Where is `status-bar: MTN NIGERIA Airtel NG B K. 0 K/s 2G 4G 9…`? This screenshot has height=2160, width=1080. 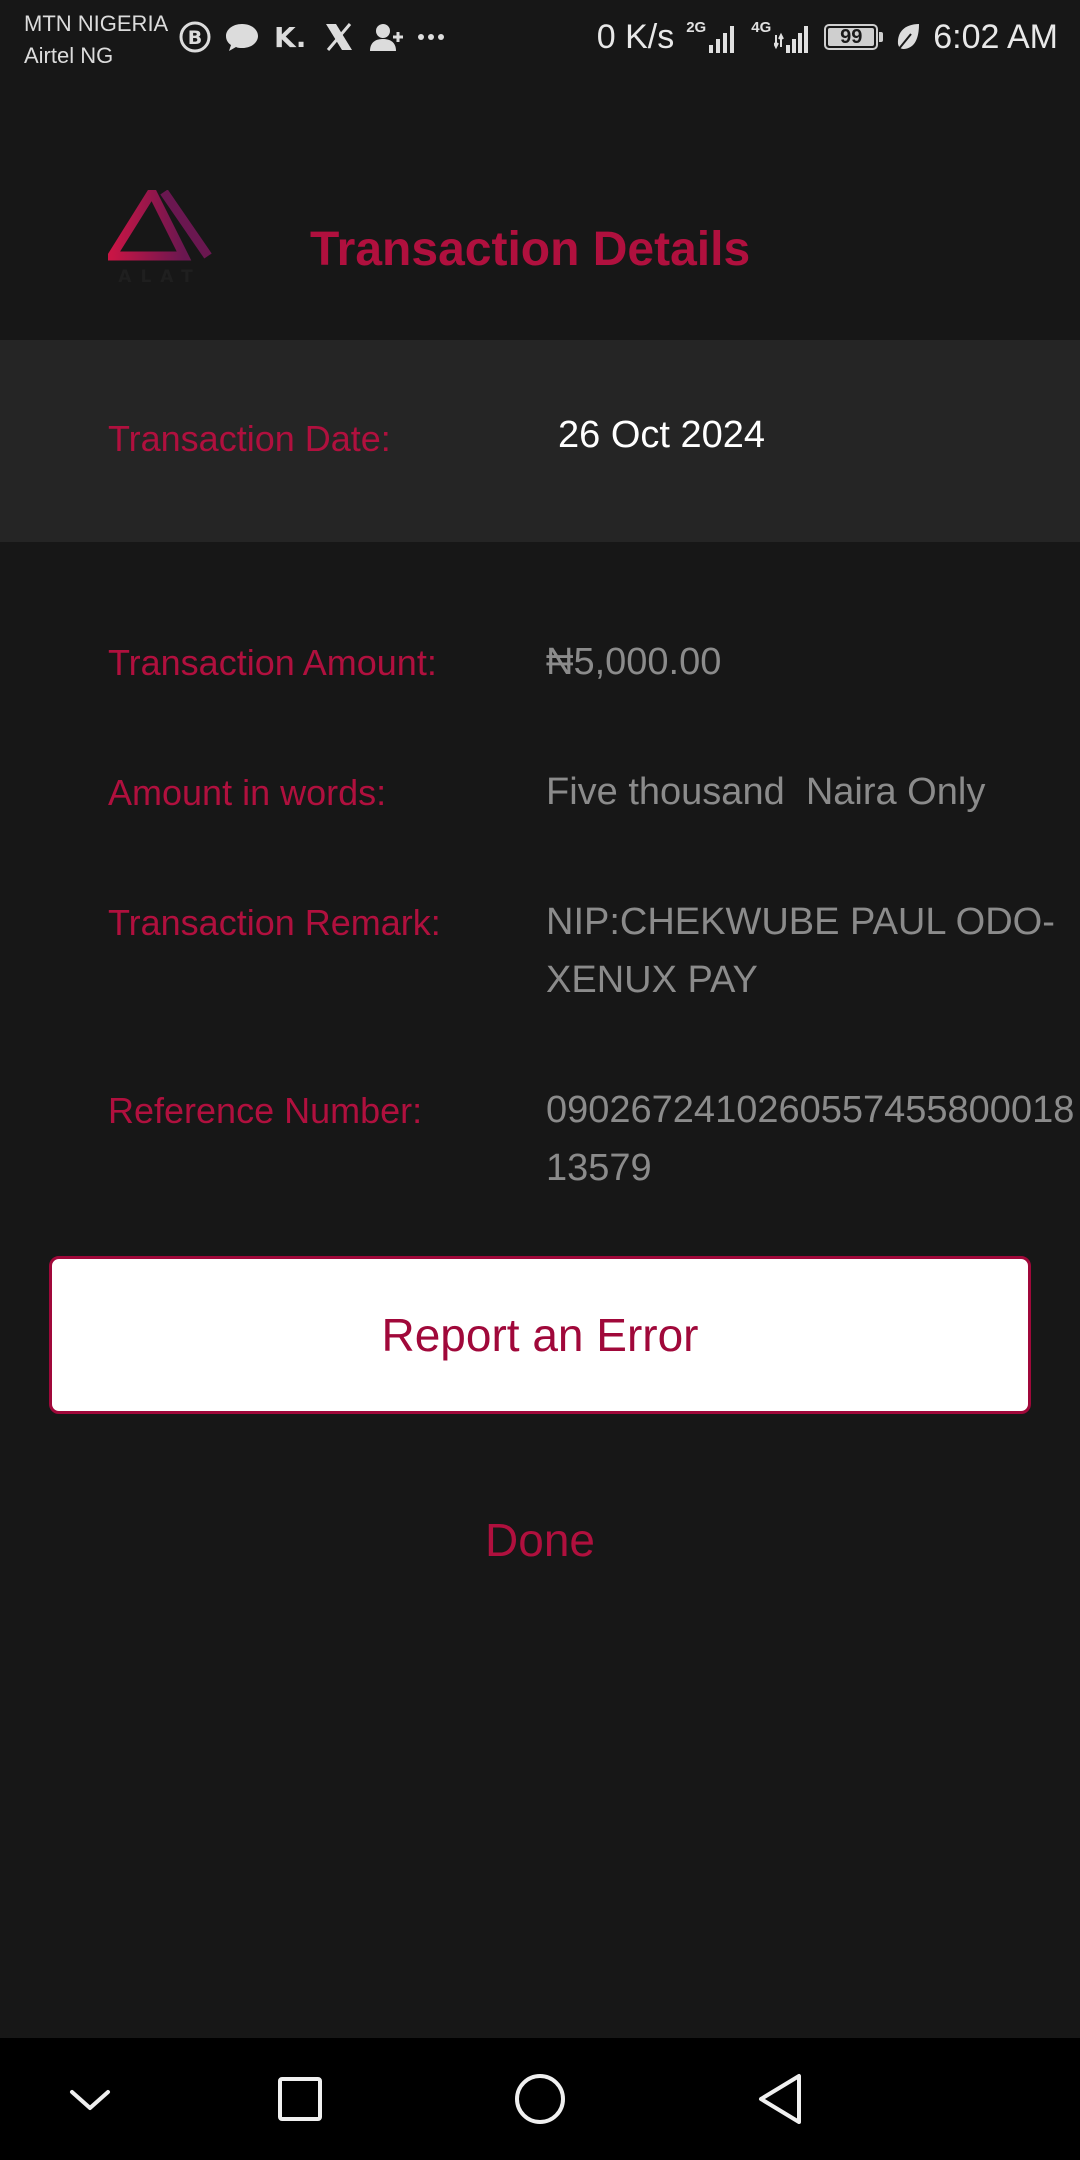
status-bar: MTN NIGERIA Airtel NG B K. 0 K/s 2G 4G 9… is located at coordinates (540, 40).